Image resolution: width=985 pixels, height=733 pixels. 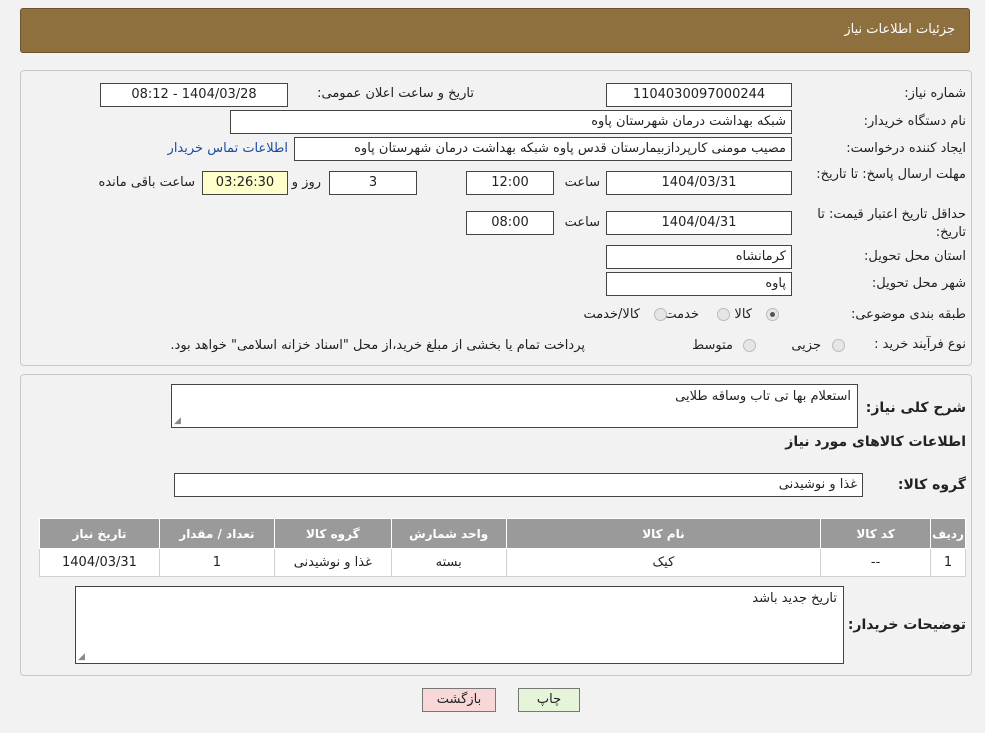 I want to click on col-quantity-header: تعداد / مقدار, so click(x=216, y=533).